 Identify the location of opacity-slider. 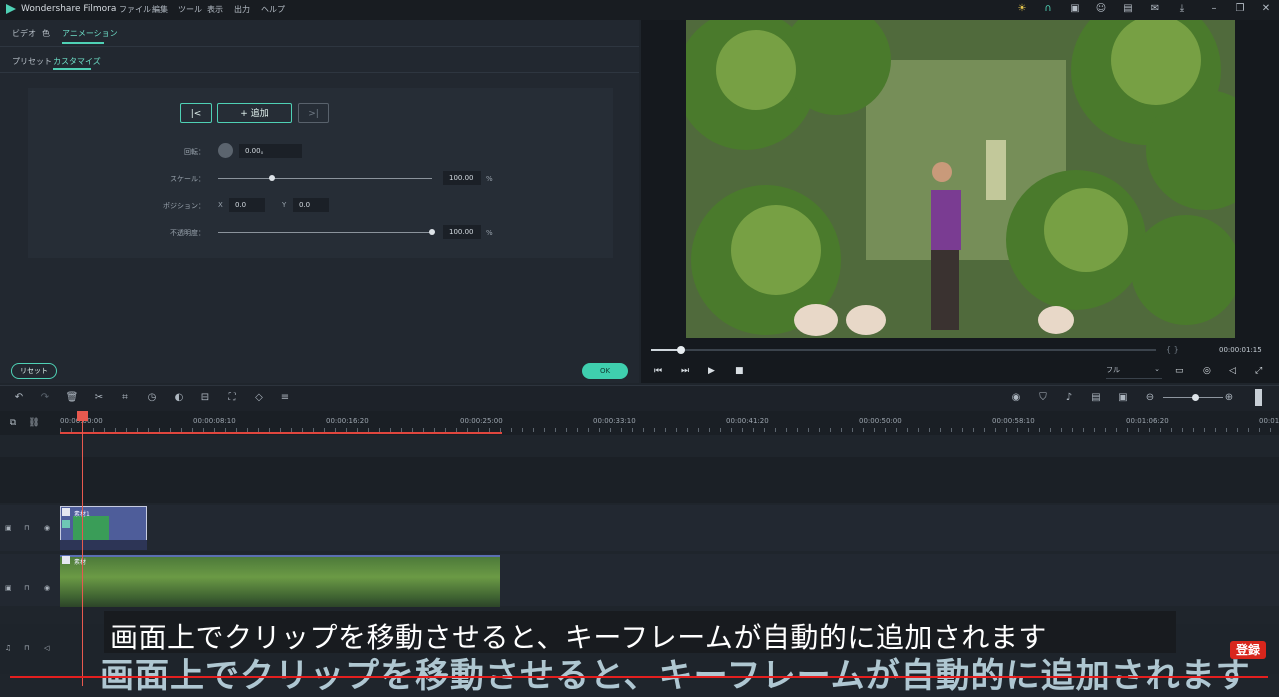
(325, 232).